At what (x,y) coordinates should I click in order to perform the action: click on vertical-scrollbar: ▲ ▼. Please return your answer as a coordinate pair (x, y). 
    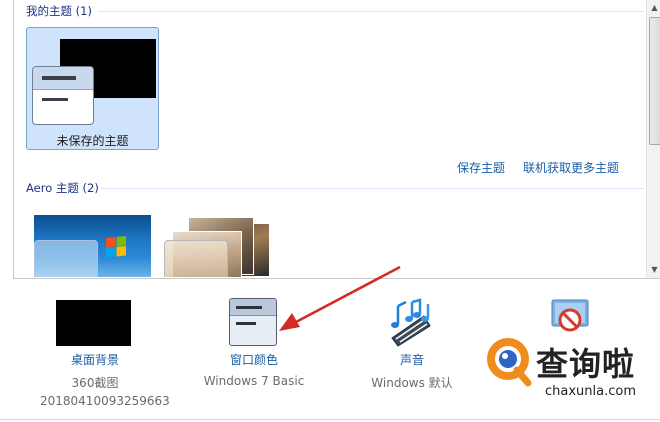
    Looking at the image, I should click on (653, 139).